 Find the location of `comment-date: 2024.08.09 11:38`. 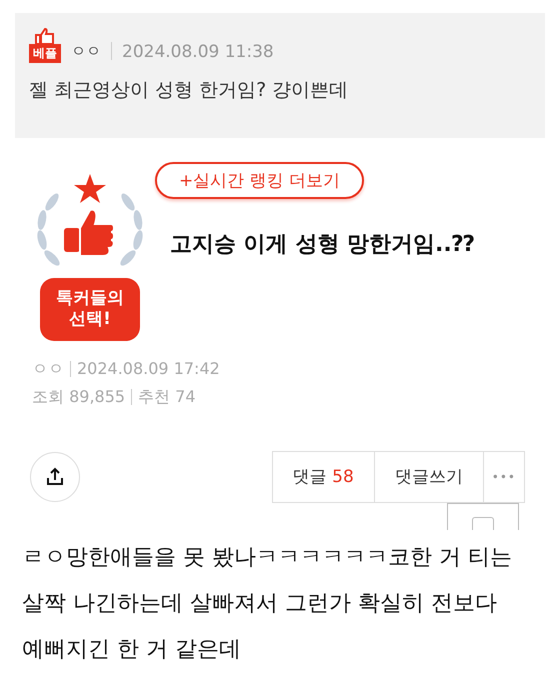

comment-date: 2024.08.09 11:38 is located at coordinates (198, 53).